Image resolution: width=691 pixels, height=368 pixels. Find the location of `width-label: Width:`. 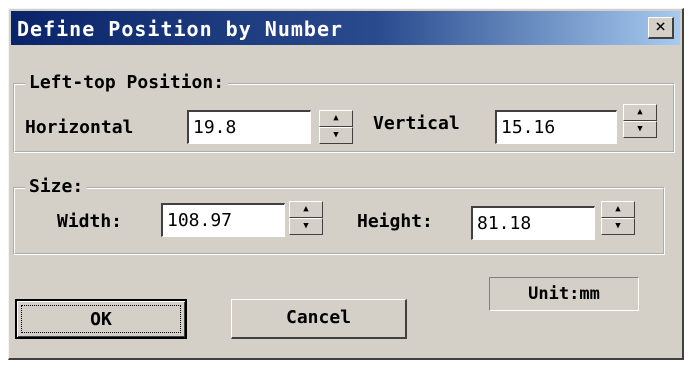

width-label: Width: is located at coordinates (90, 221).